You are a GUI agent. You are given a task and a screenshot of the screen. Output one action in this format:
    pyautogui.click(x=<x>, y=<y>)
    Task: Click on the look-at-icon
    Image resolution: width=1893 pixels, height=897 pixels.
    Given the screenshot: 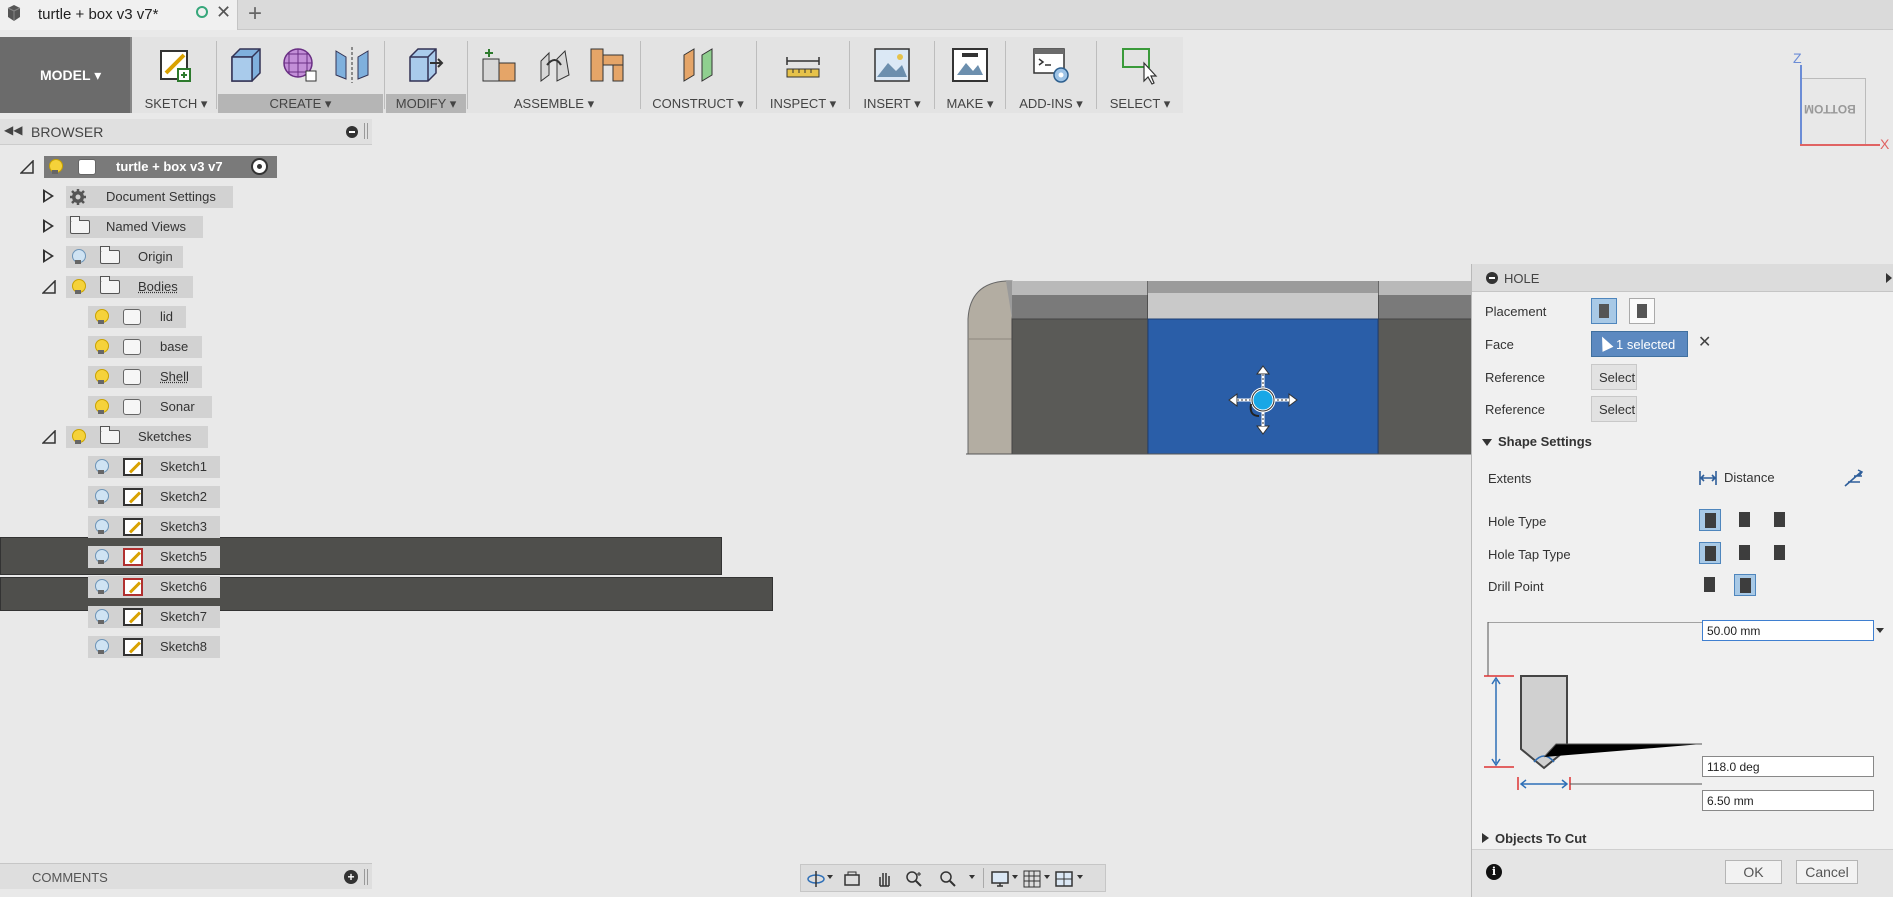 What is the action you would take?
    pyautogui.click(x=852, y=879)
    